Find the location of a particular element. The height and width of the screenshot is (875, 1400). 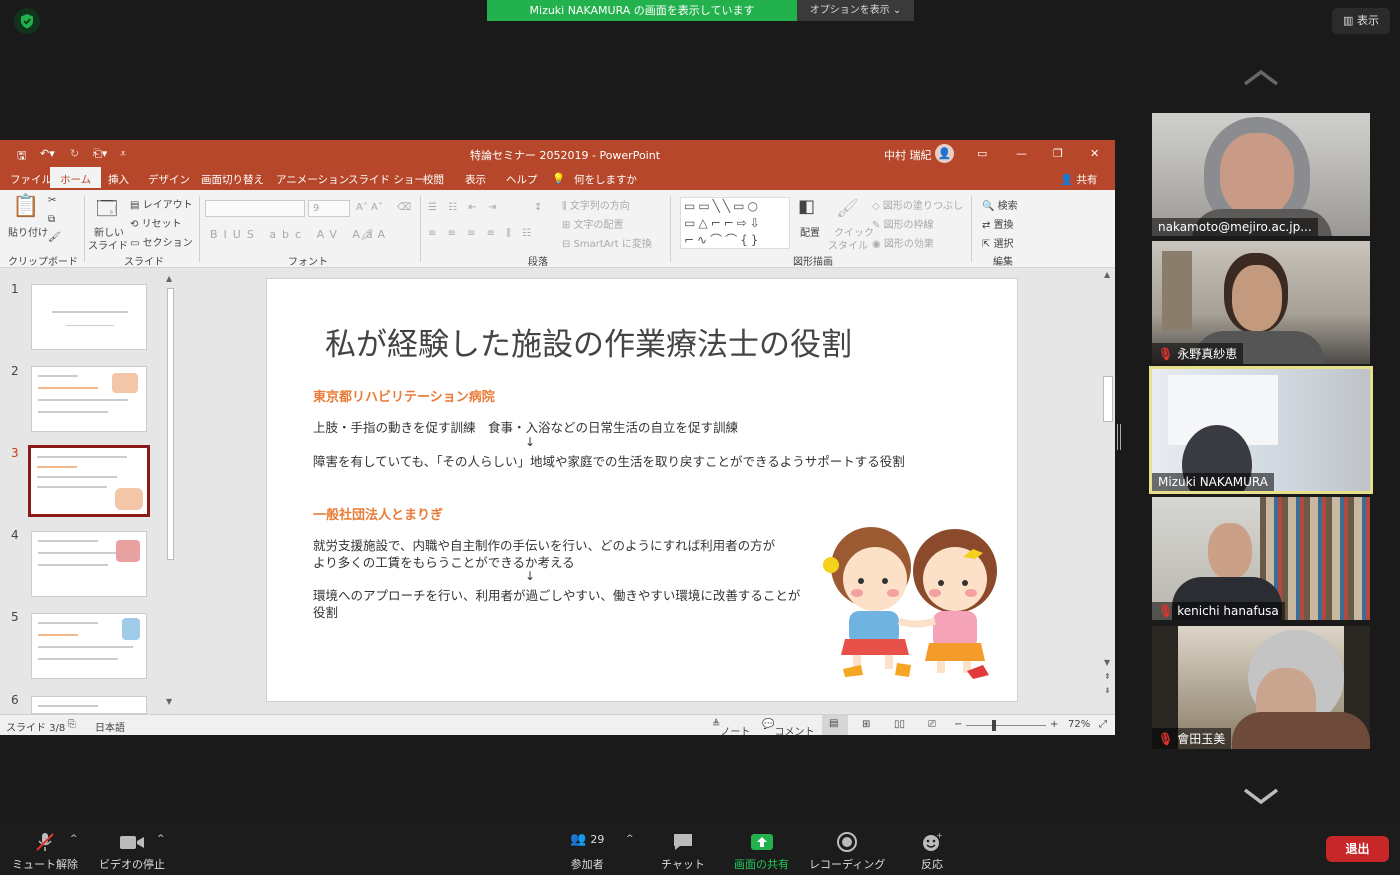

view-button: ▥ 表示 is located at coordinates (1361, 21).